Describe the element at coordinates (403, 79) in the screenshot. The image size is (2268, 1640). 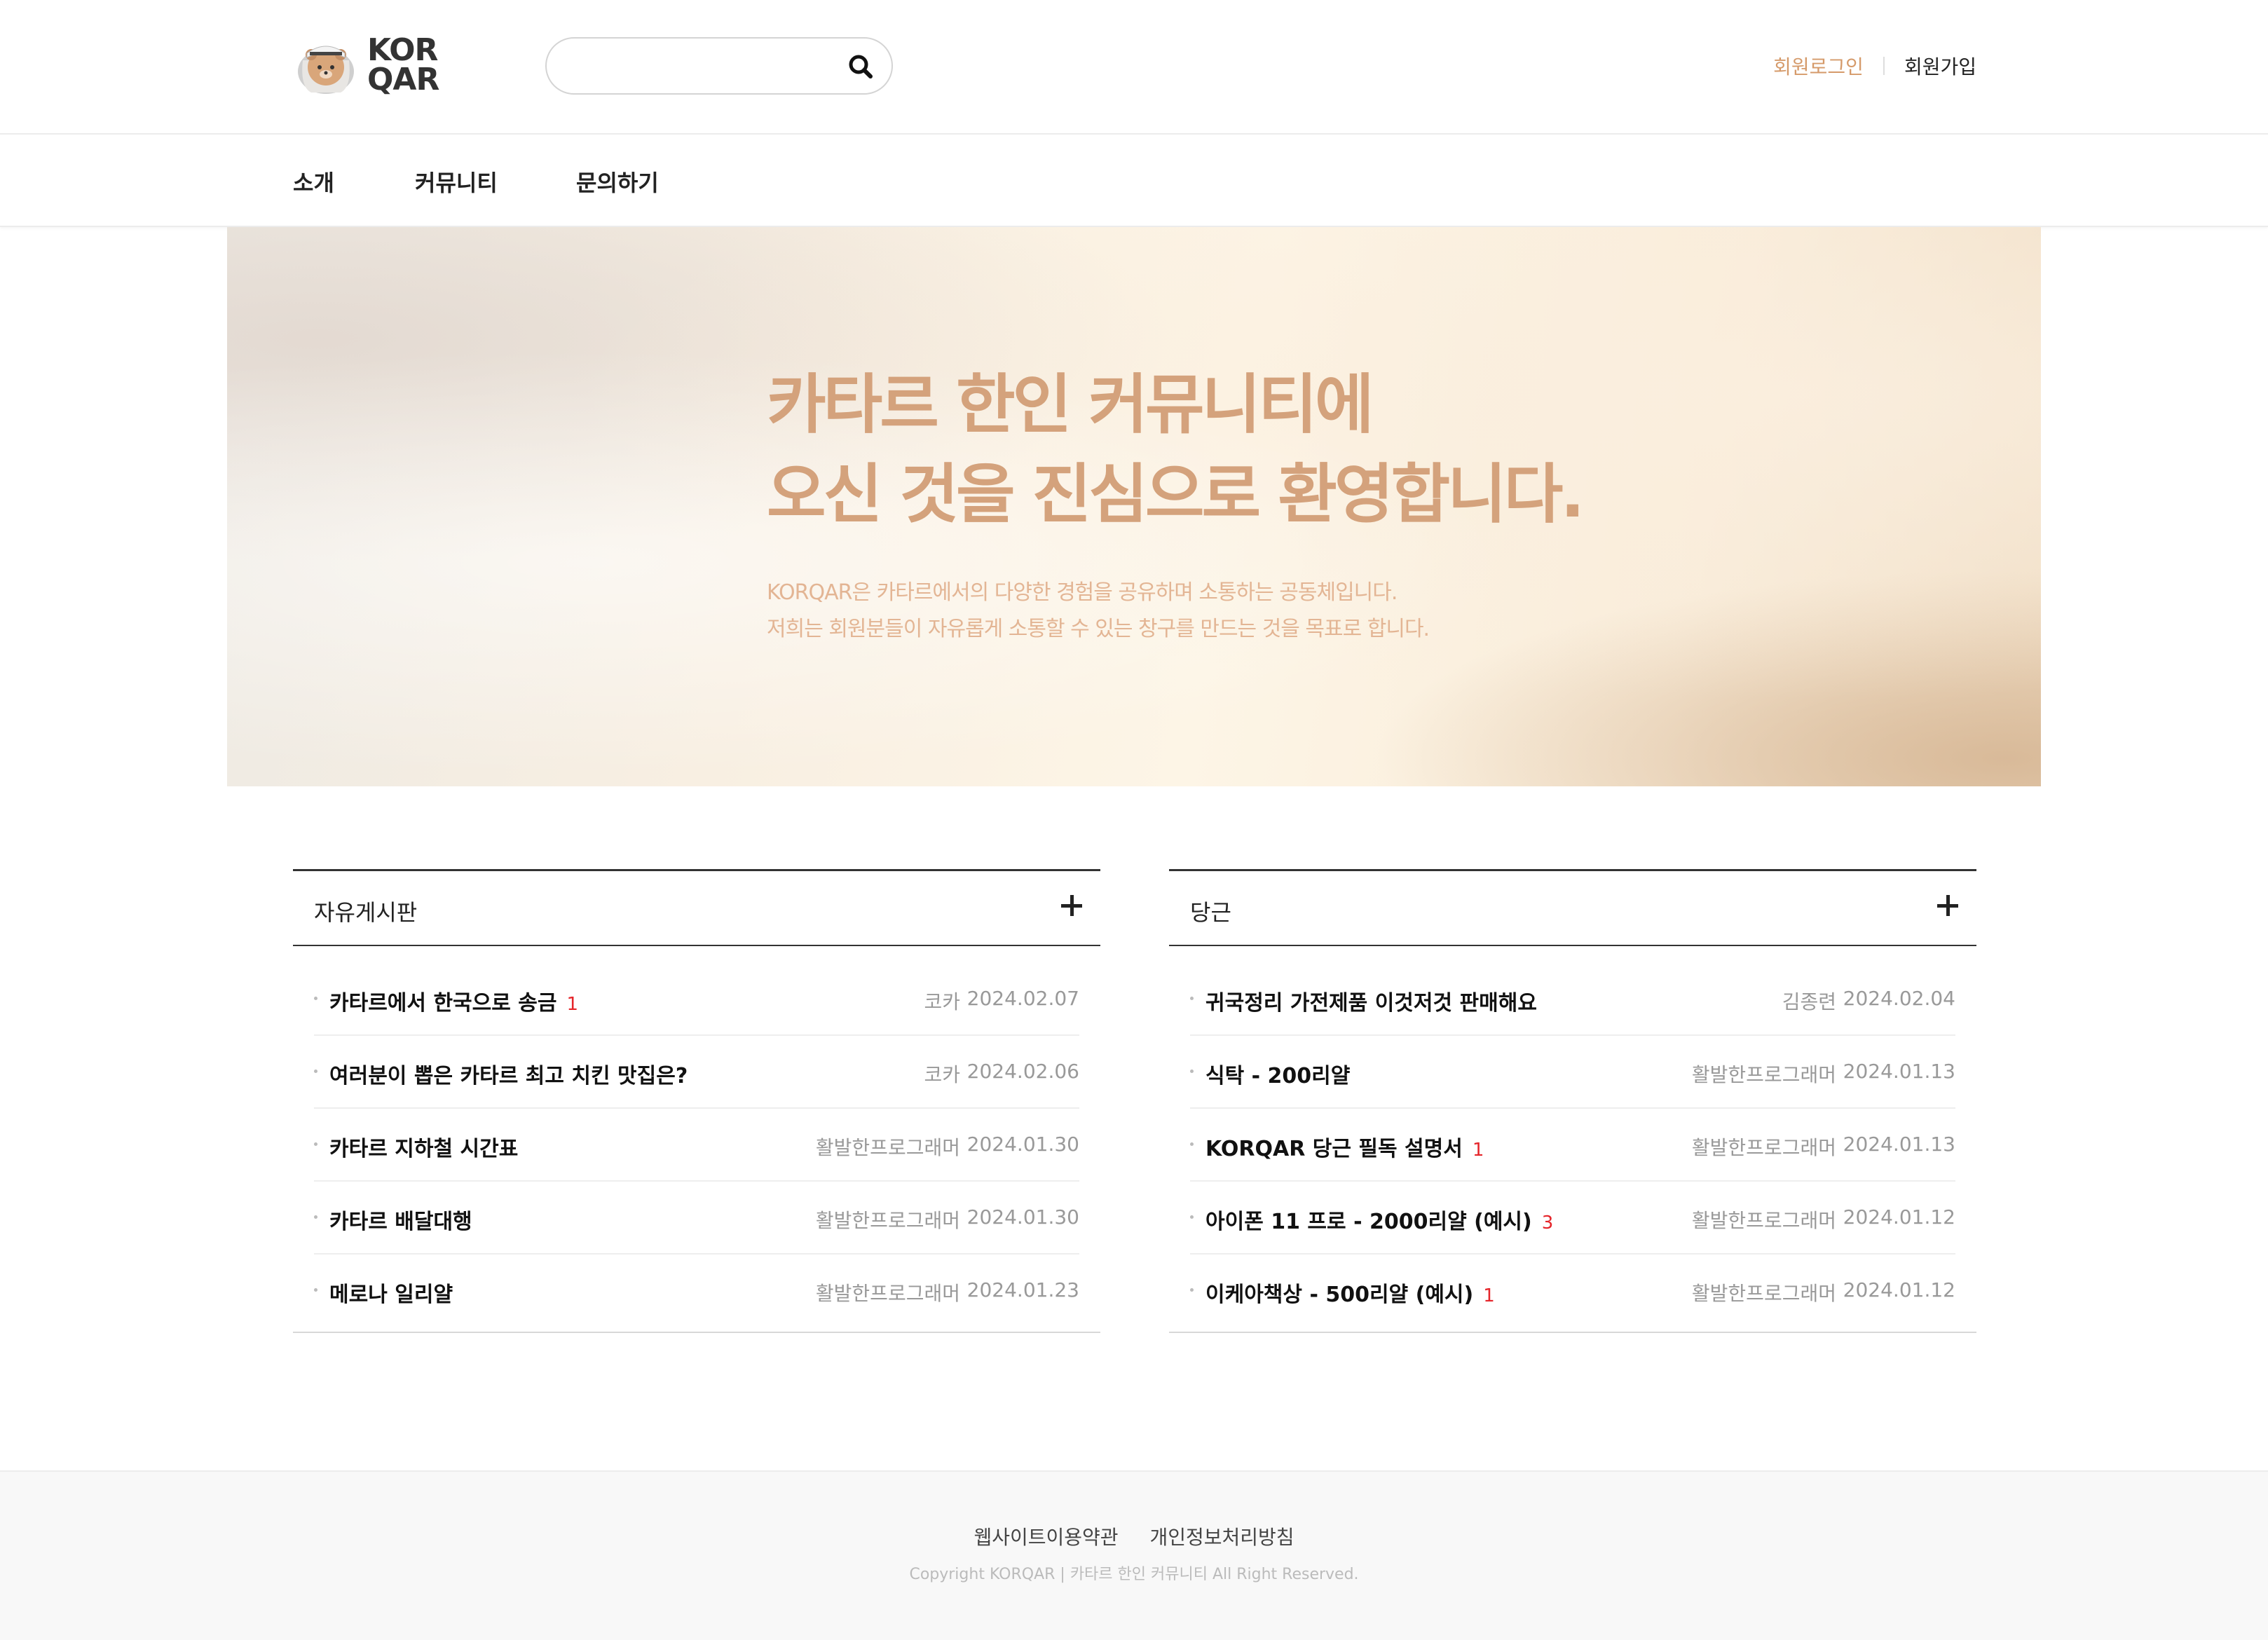
I see `logo-text-line2: QAR` at that location.